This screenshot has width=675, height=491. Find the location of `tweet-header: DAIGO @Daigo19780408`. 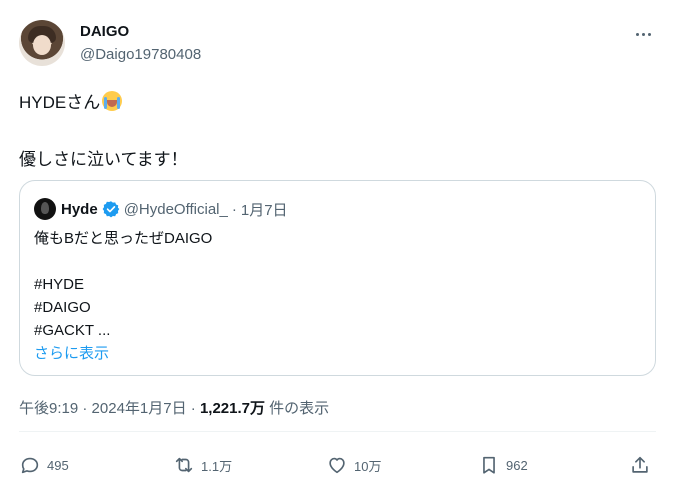

tweet-header: DAIGO @Daigo19780408 is located at coordinates (337, 44).